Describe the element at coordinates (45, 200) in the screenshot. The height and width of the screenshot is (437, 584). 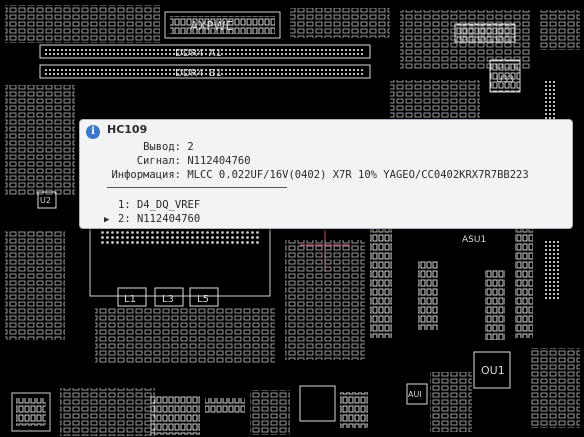
I see `u2-label: U2` at that location.